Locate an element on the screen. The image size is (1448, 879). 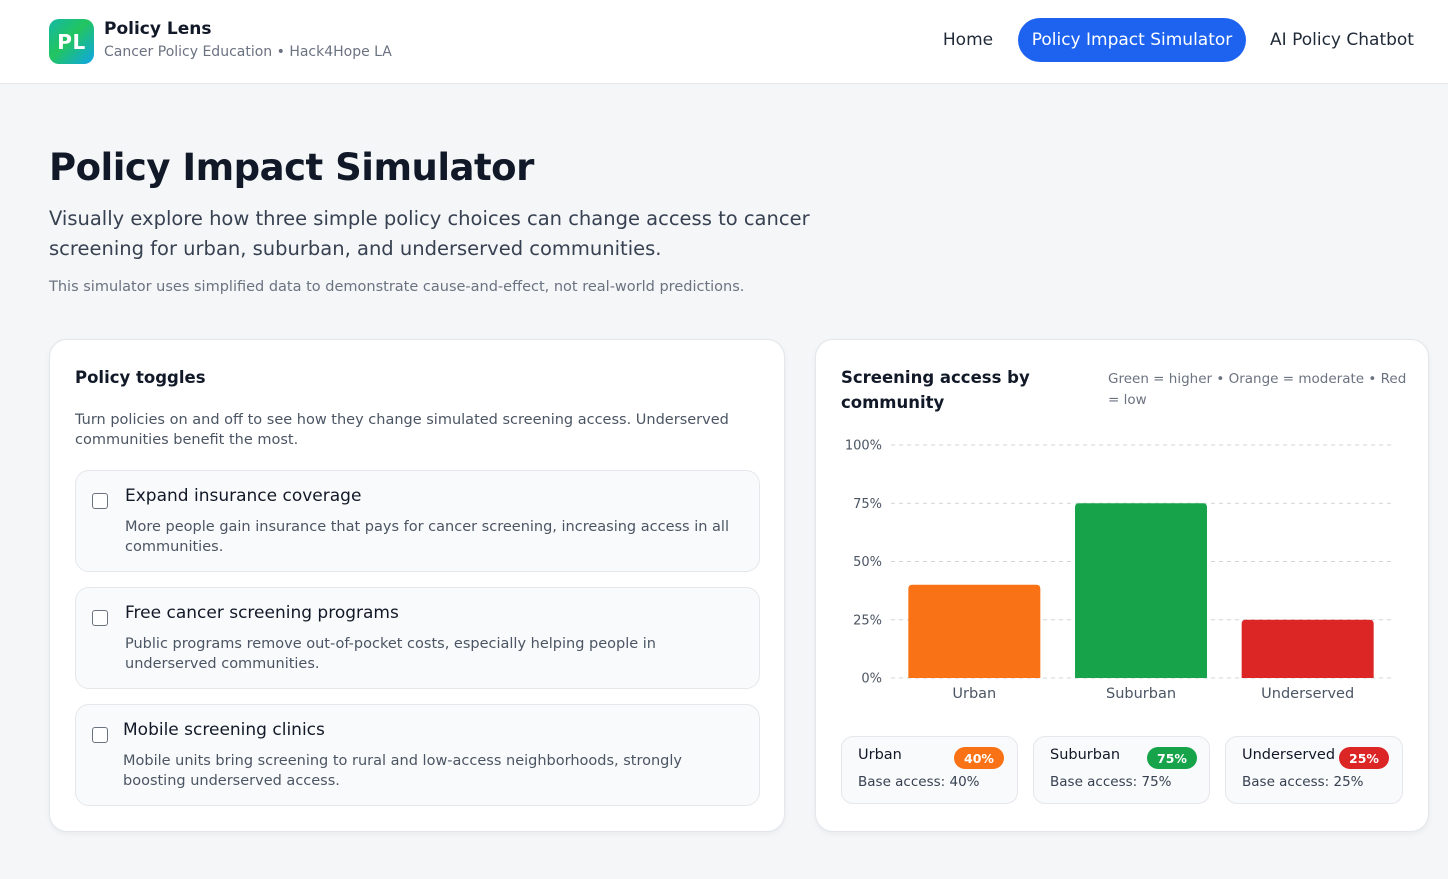
policy-toggles-title: Policy toggles is located at coordinates (140, 377).